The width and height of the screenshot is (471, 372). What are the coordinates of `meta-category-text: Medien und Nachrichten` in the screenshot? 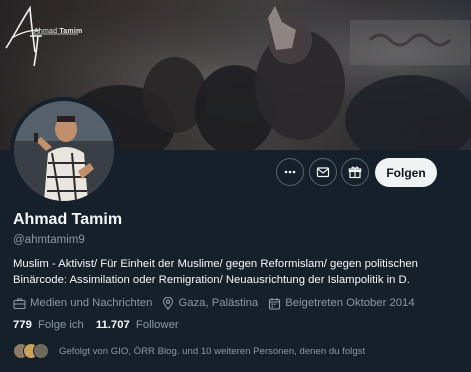 It's located at (91, 303).